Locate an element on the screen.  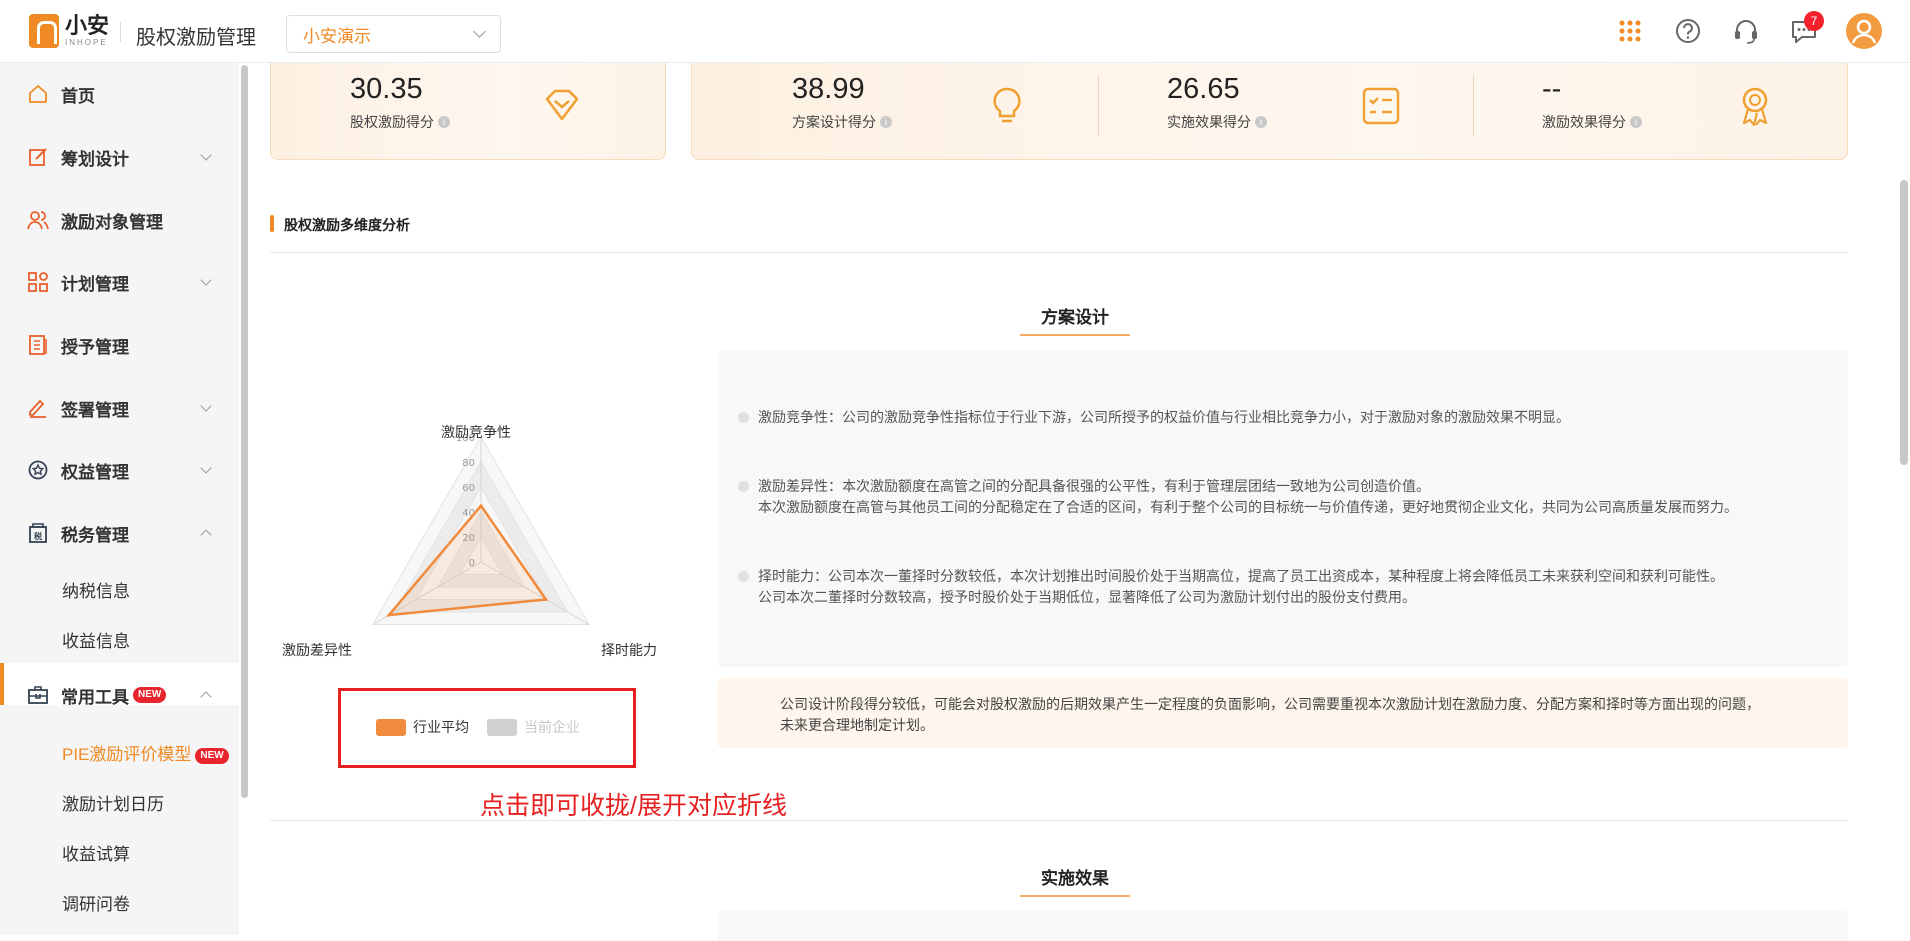
section-title: 股权激励多维度分析 is located at coordinates (340, 225).